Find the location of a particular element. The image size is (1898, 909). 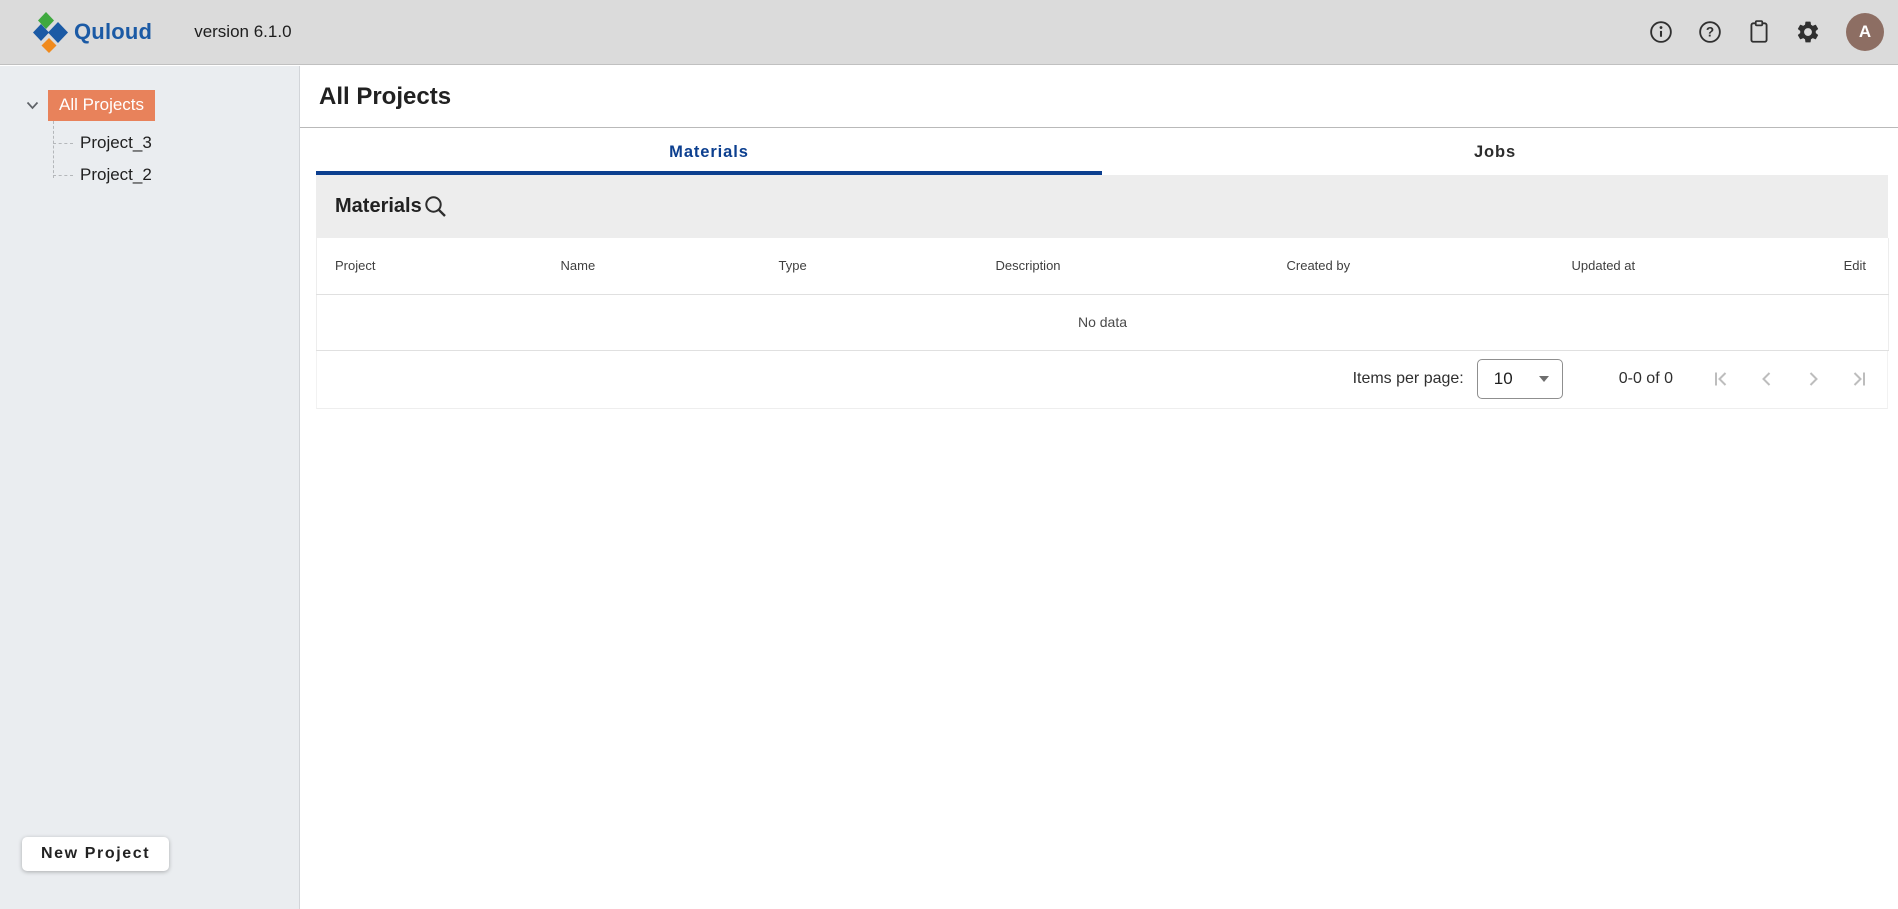

user-avatar: A is located at coordinates (1865, 32).